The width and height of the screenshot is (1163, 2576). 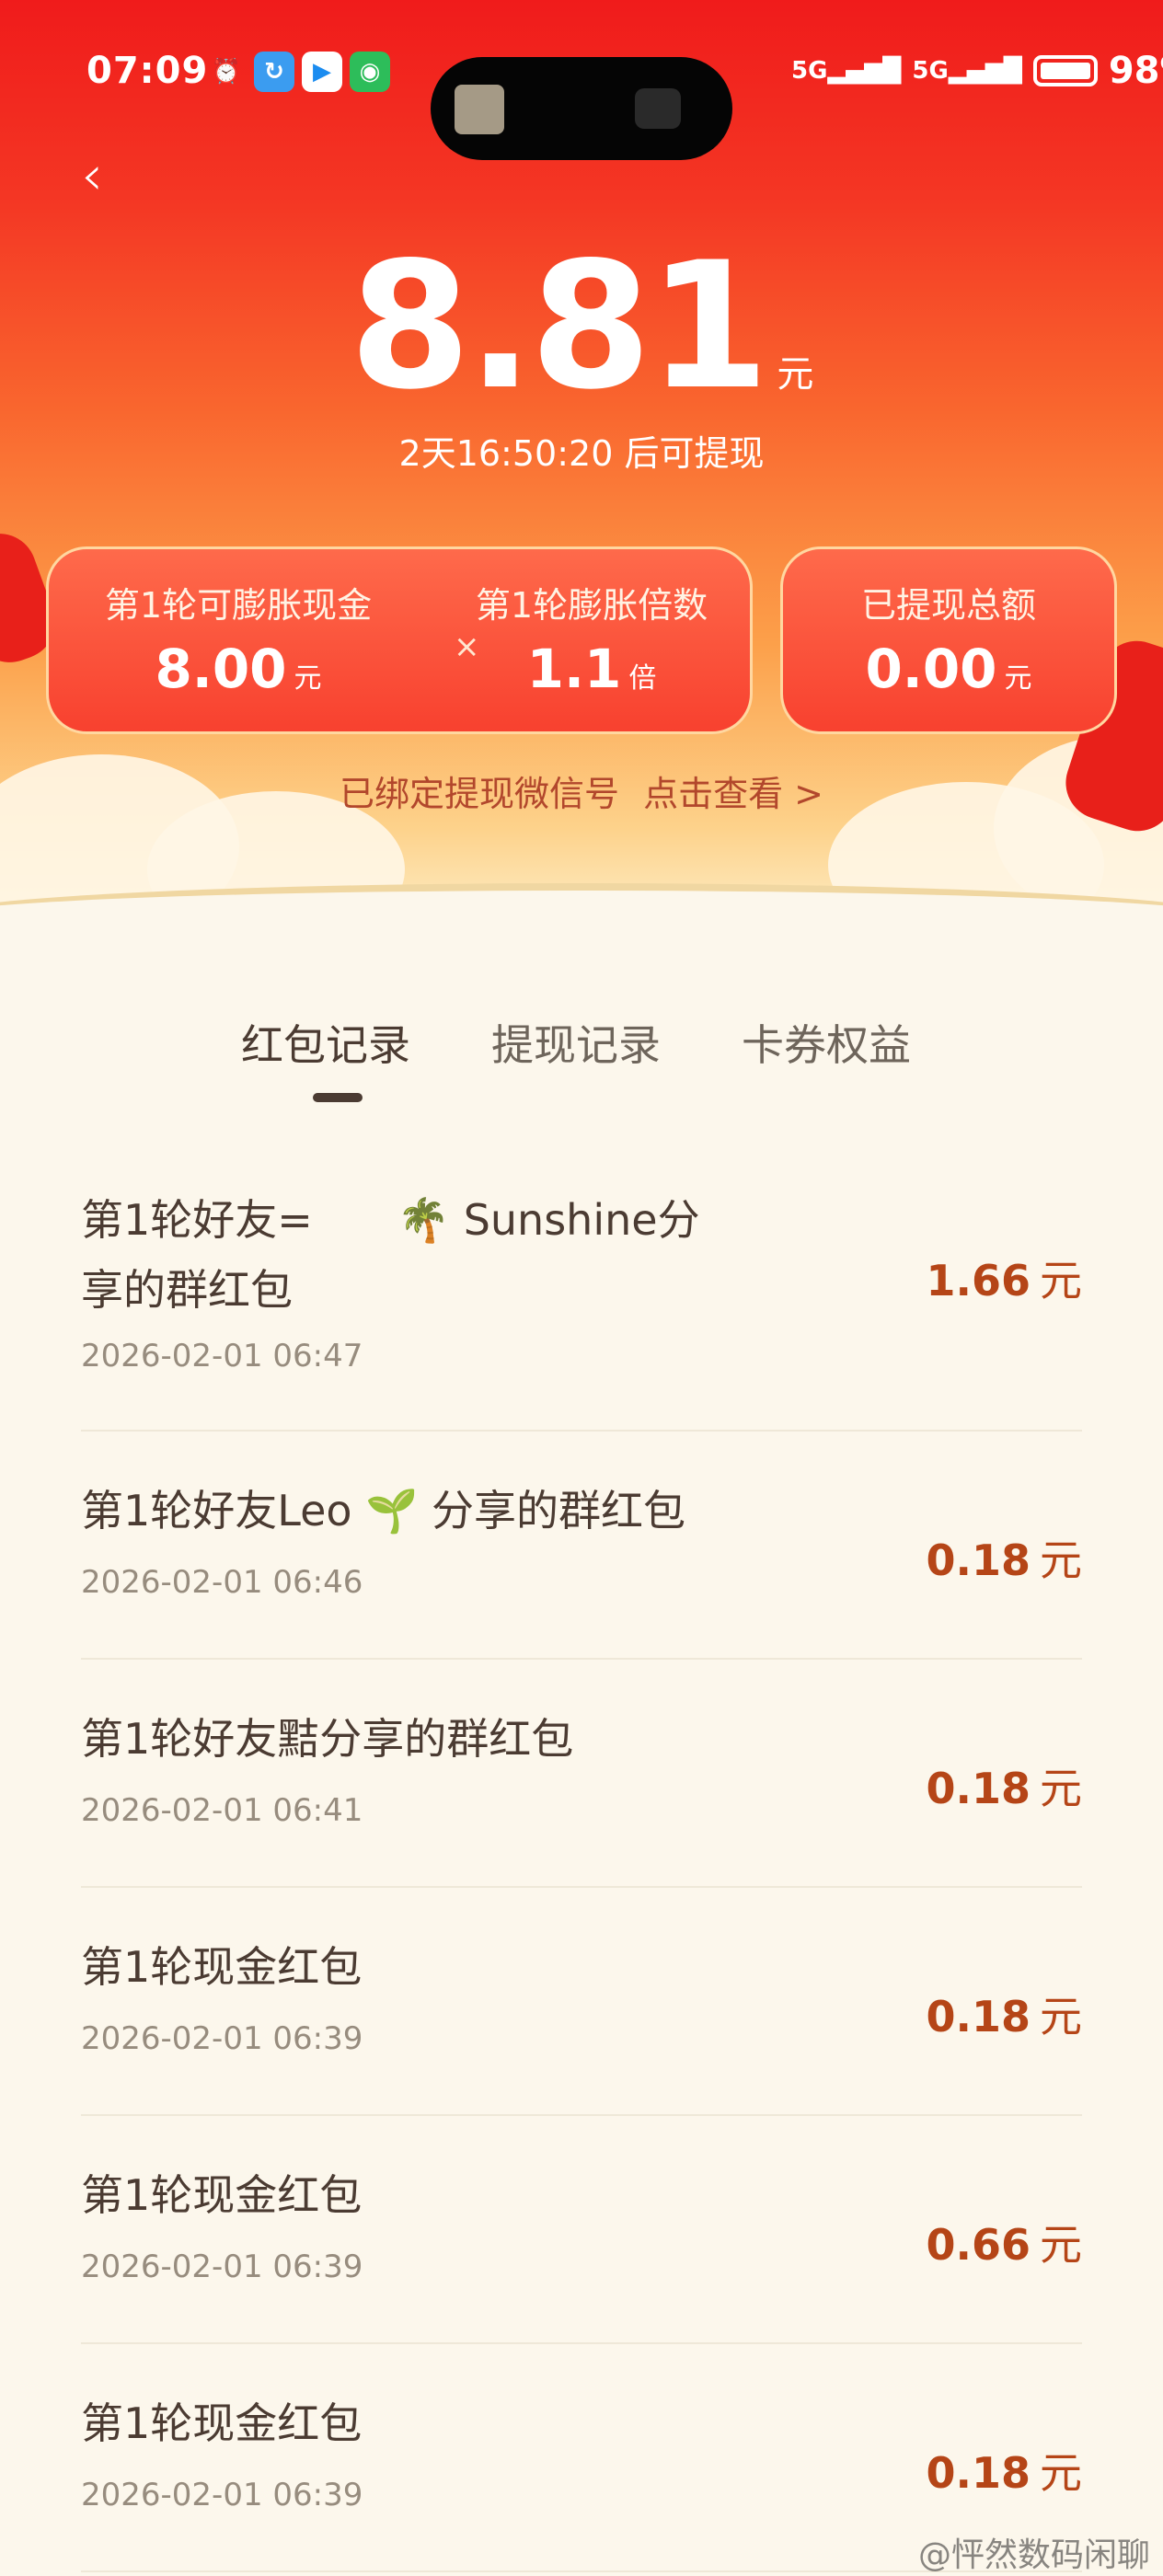 What do you see at coordinates (733, 794) in the screenshot?
I see `view-wechat-link: 点击查看 >` at bounding box center [733, 794].